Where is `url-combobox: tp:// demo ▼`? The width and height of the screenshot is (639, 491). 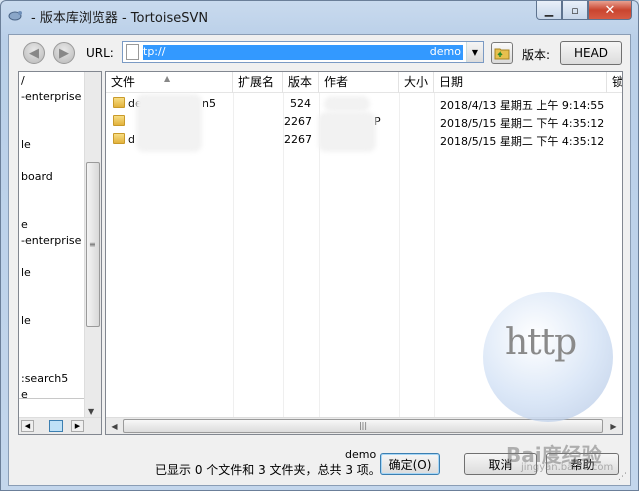 url-combobox: tp:// demo ▼ is located at coordinates (303, 52).